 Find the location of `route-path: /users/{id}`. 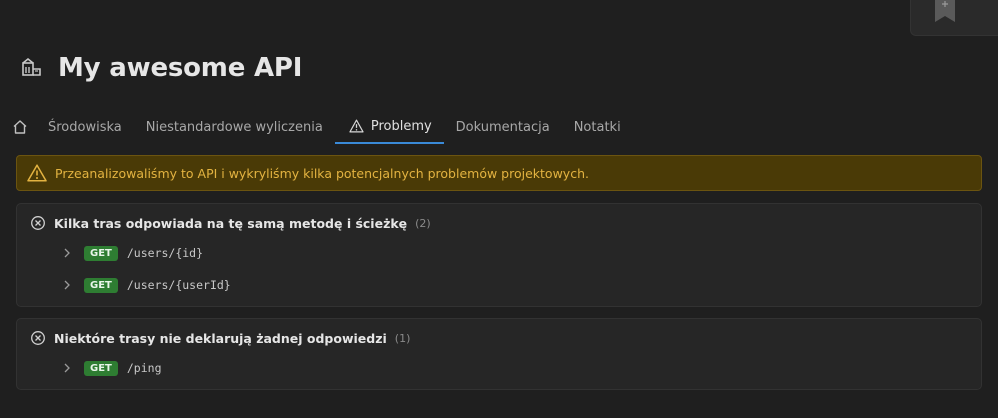

route-path: /users/{id} is located at coordinates (165, 253).